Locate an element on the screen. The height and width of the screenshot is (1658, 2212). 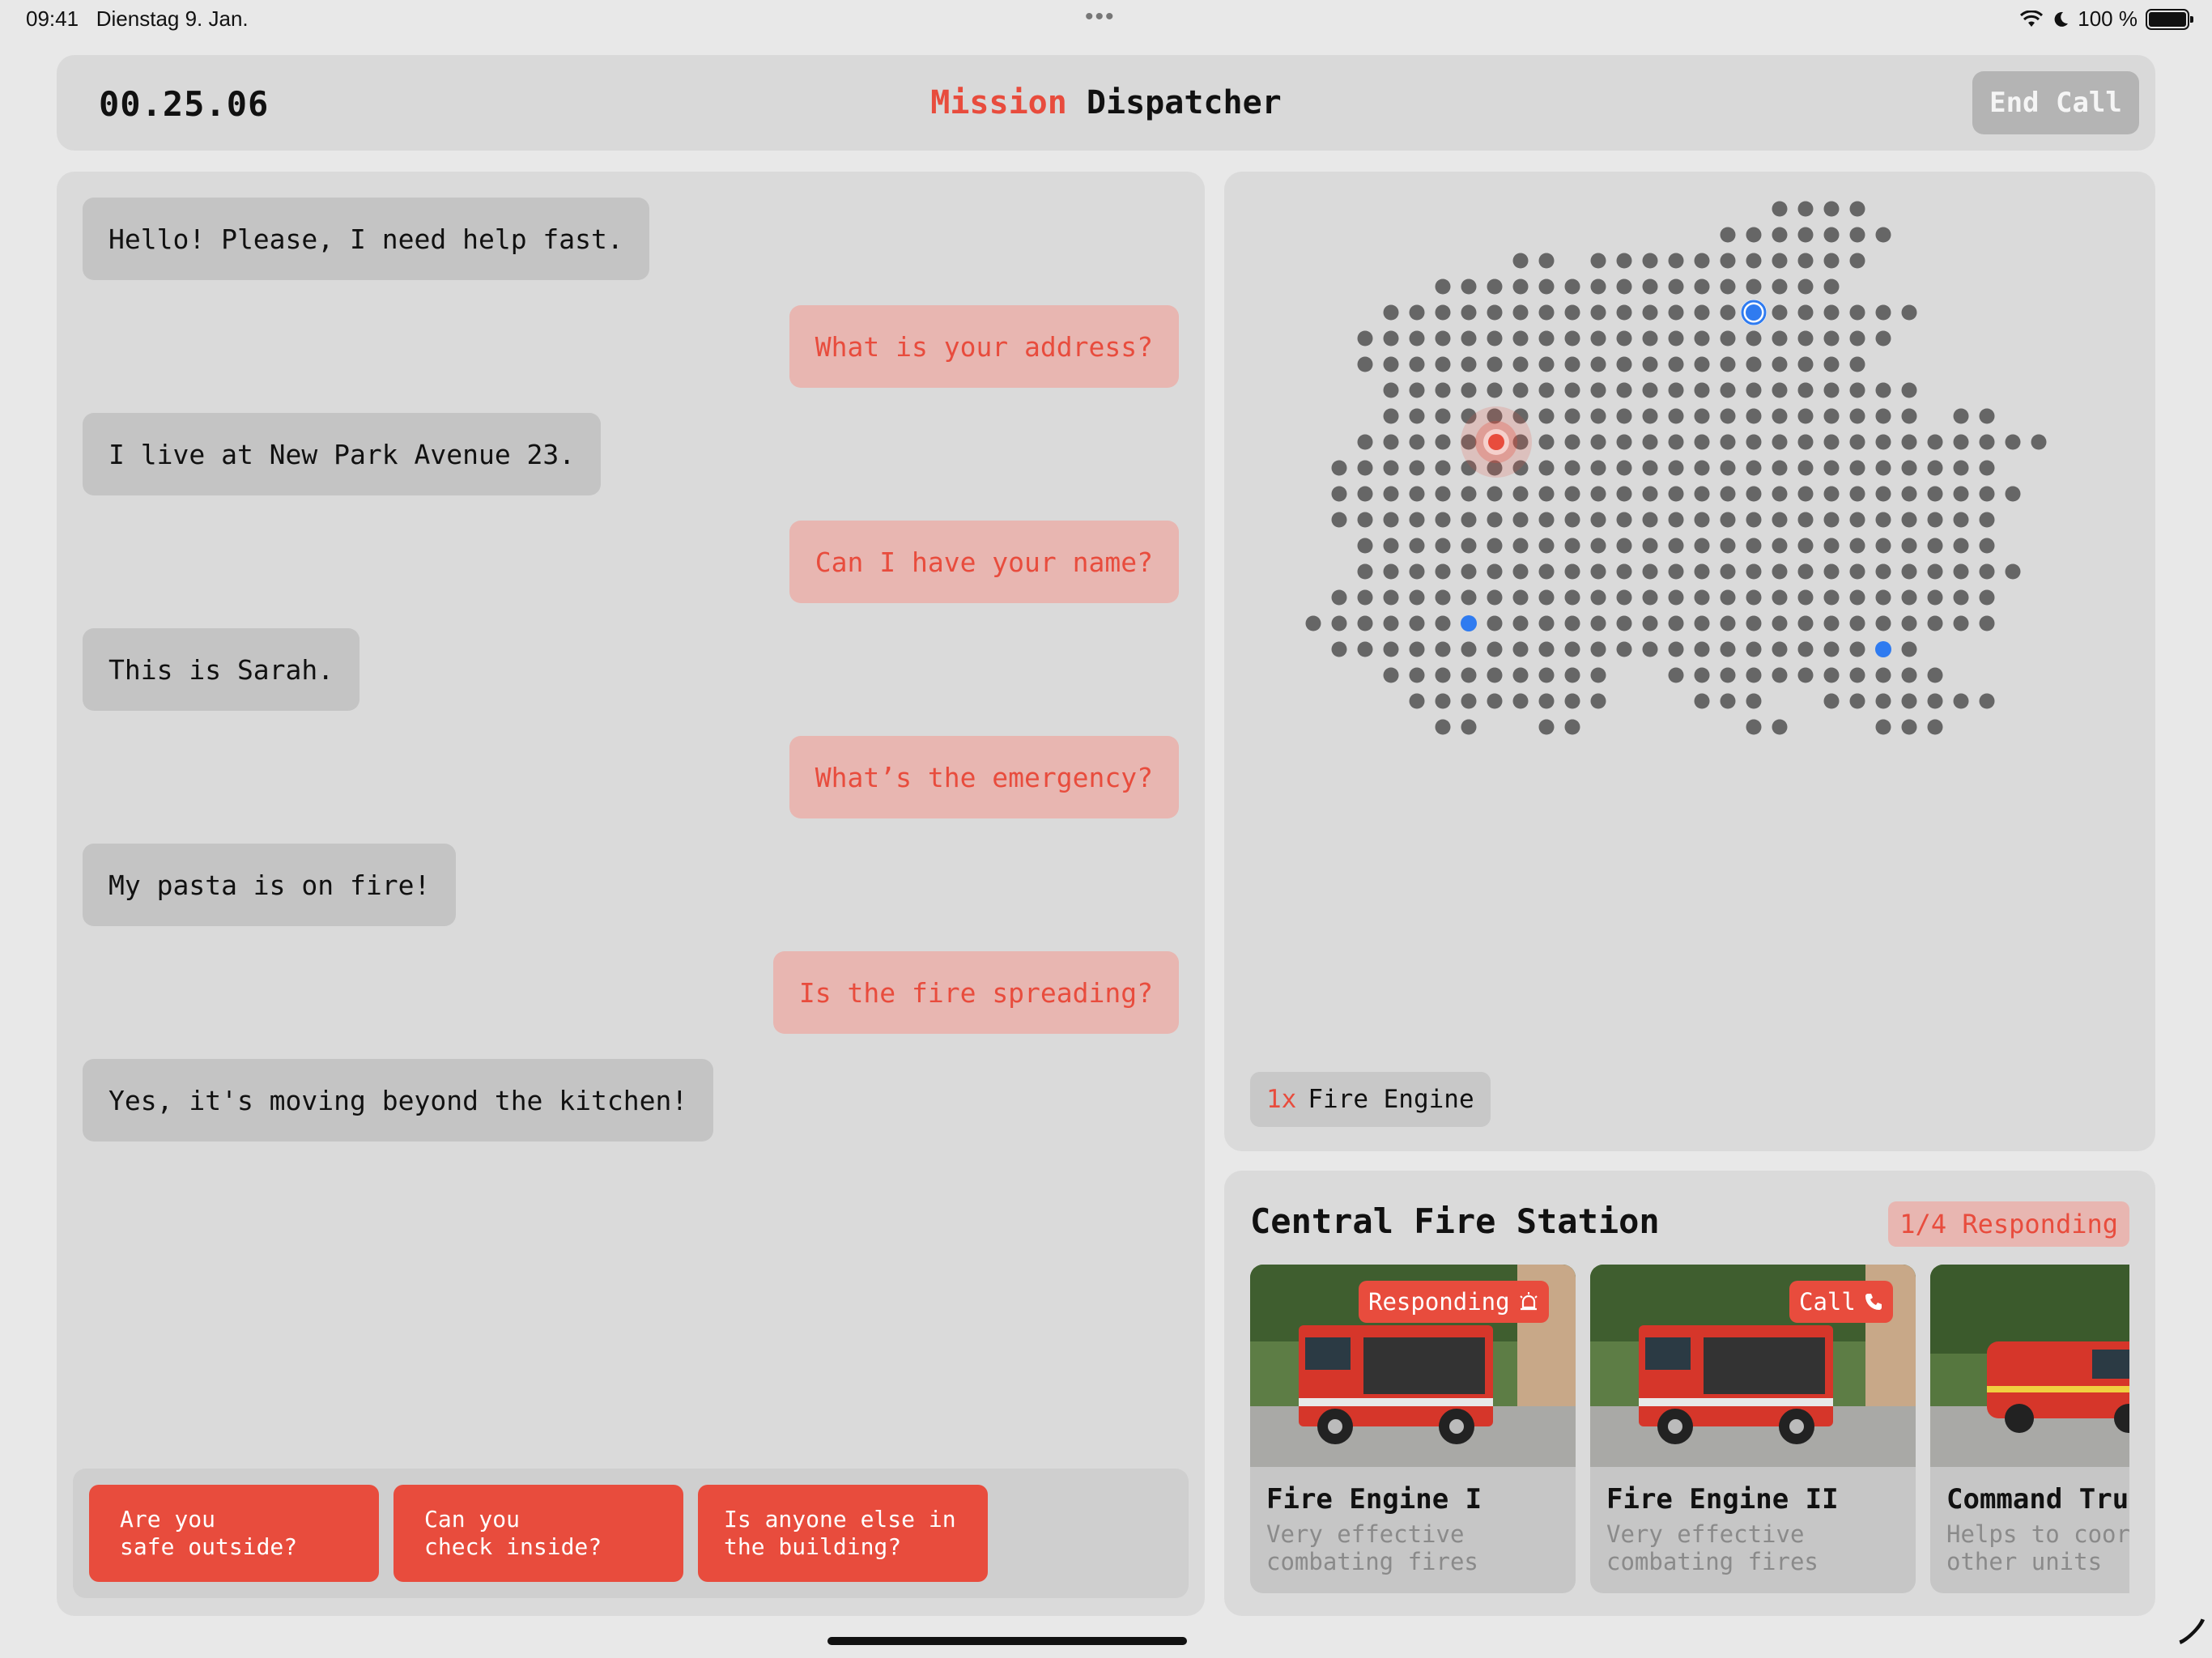
end-call-button: End Call is located at coordinates (2055, 102).